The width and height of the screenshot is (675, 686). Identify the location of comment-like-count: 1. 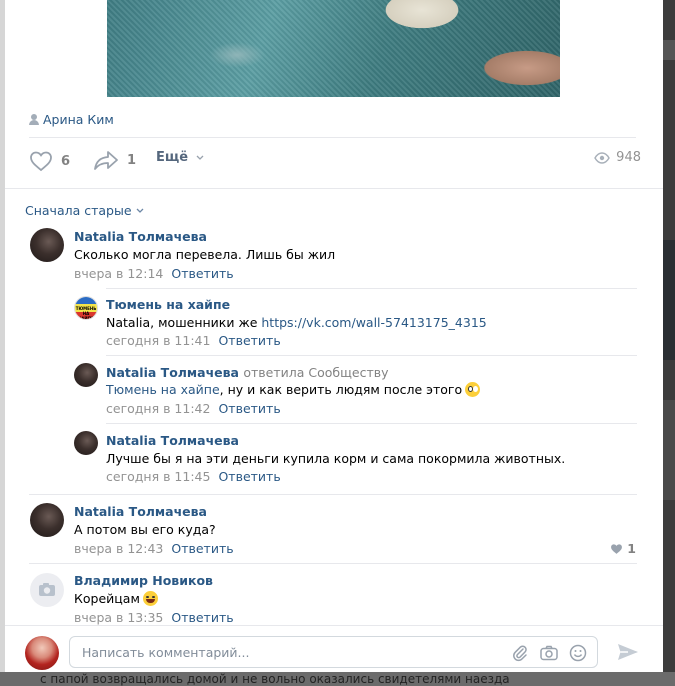
(631, 548).